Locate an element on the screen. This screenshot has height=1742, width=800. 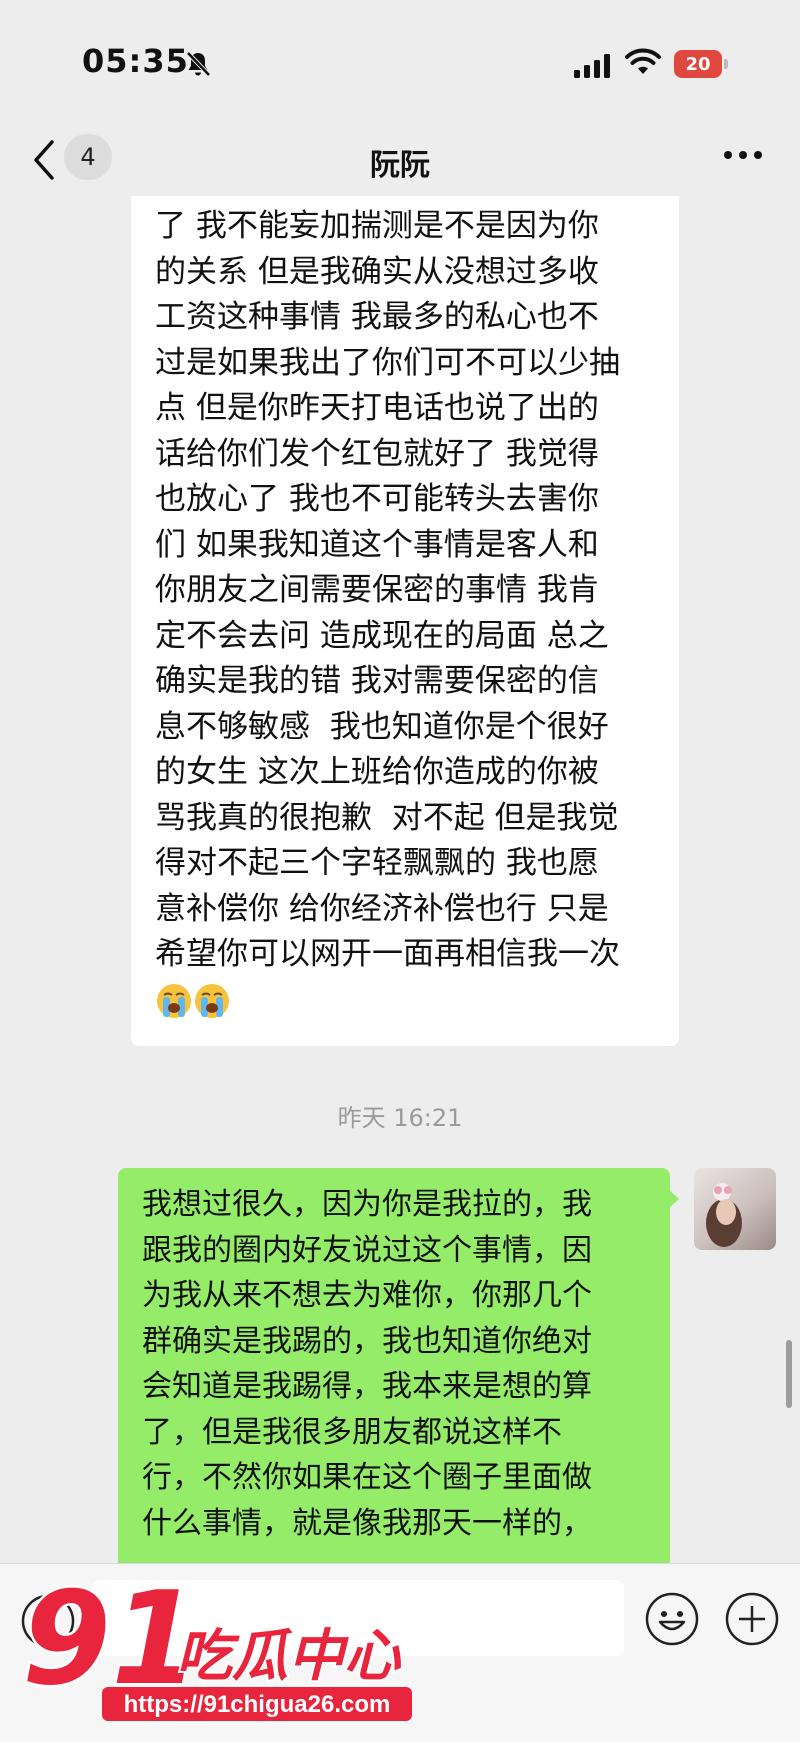
avatar is located at coordinates (735, 1209).